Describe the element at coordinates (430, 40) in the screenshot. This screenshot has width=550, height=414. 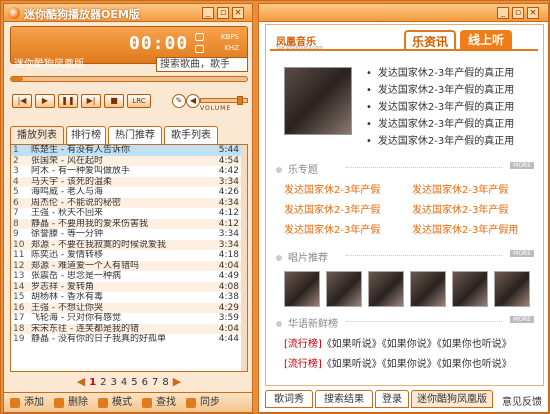
I see `tab-music-news: 乐资讯` at that location.